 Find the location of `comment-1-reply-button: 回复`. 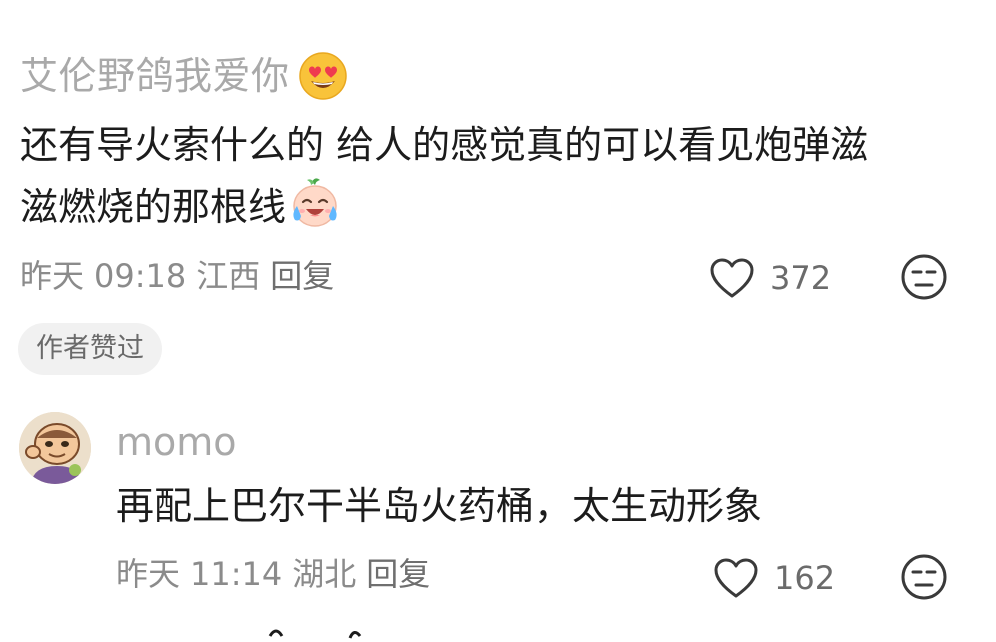

comment-1-reply-button: 回复 is located at coordinates (302, 276).